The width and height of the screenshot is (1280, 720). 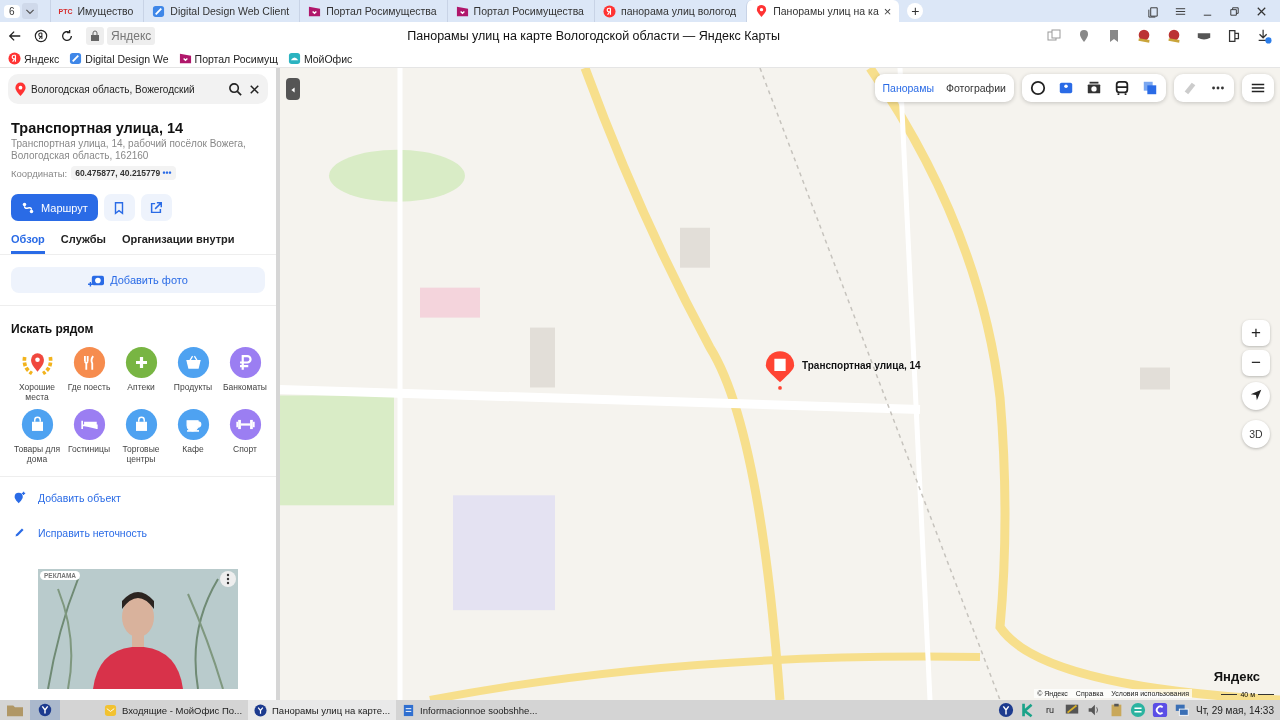 What do you see at coordinates (29, 11) in the screenshot?
I see `chevron-down-icon` at bounding box center [29, 11].